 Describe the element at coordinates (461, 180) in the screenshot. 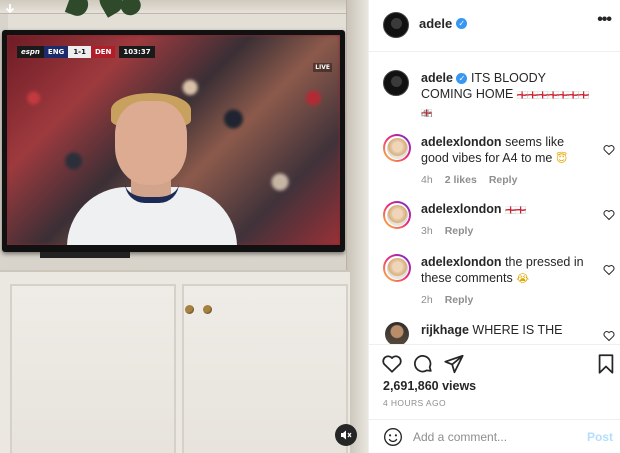

I see `comment-likes: 2 likes` at that location.